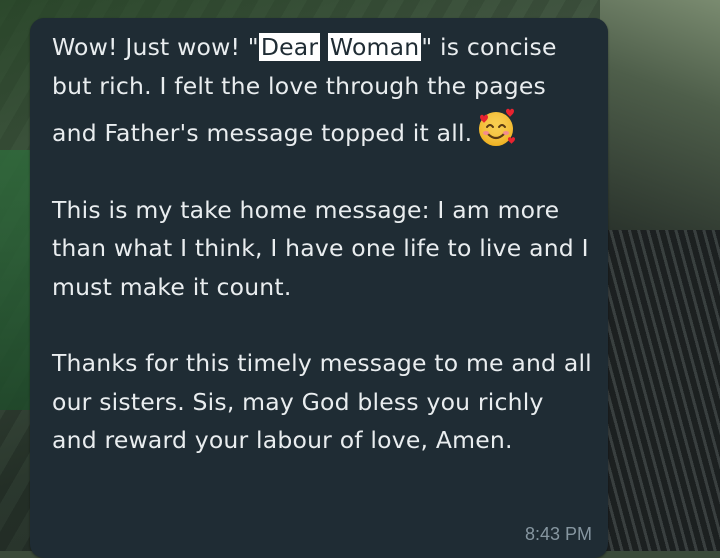 This screenshot has width=720, height=558. Describe the element at coordinates (155, 47) in the screenshot. I see `message-text-segment: Wow! Just wow! "` at that location.